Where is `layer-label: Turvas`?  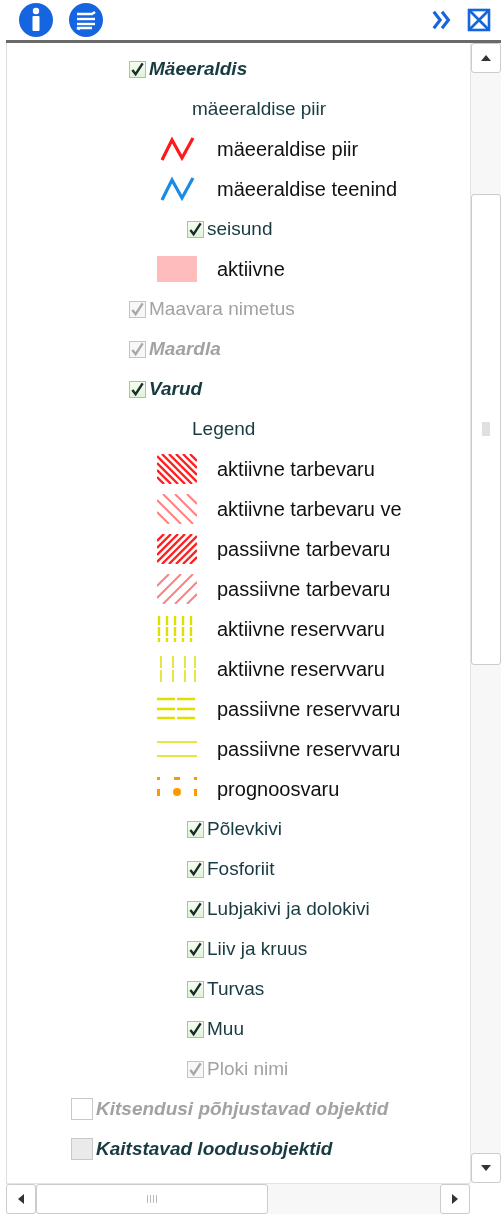
layer-label: Turvas is located at coordinates (236, 989).